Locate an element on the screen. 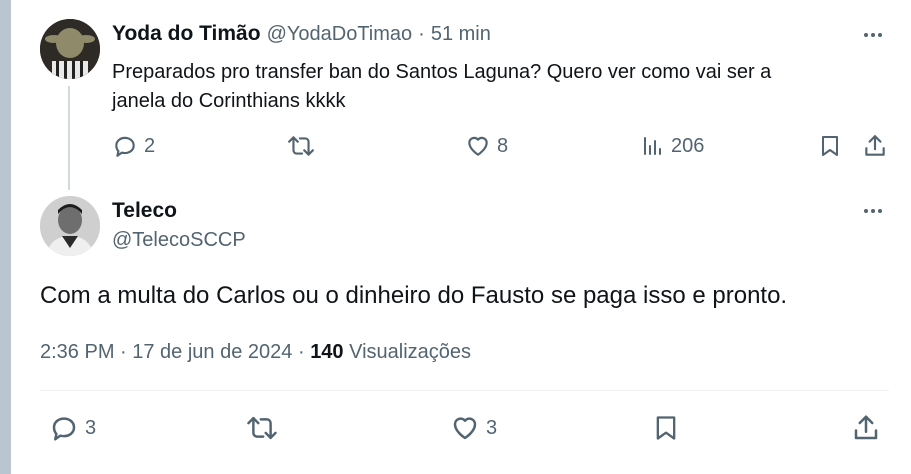 The image size is (911, 474). author-handle: @YodaDoTimao is located at coordinates (340, 34).